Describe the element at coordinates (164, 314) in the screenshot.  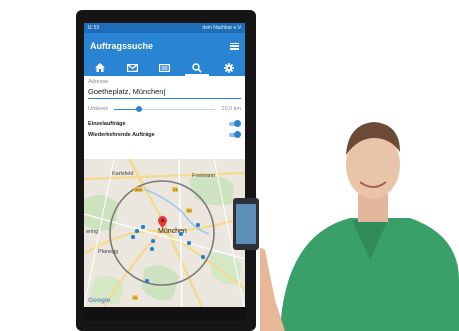
I see `android-nav-bar` at that location.